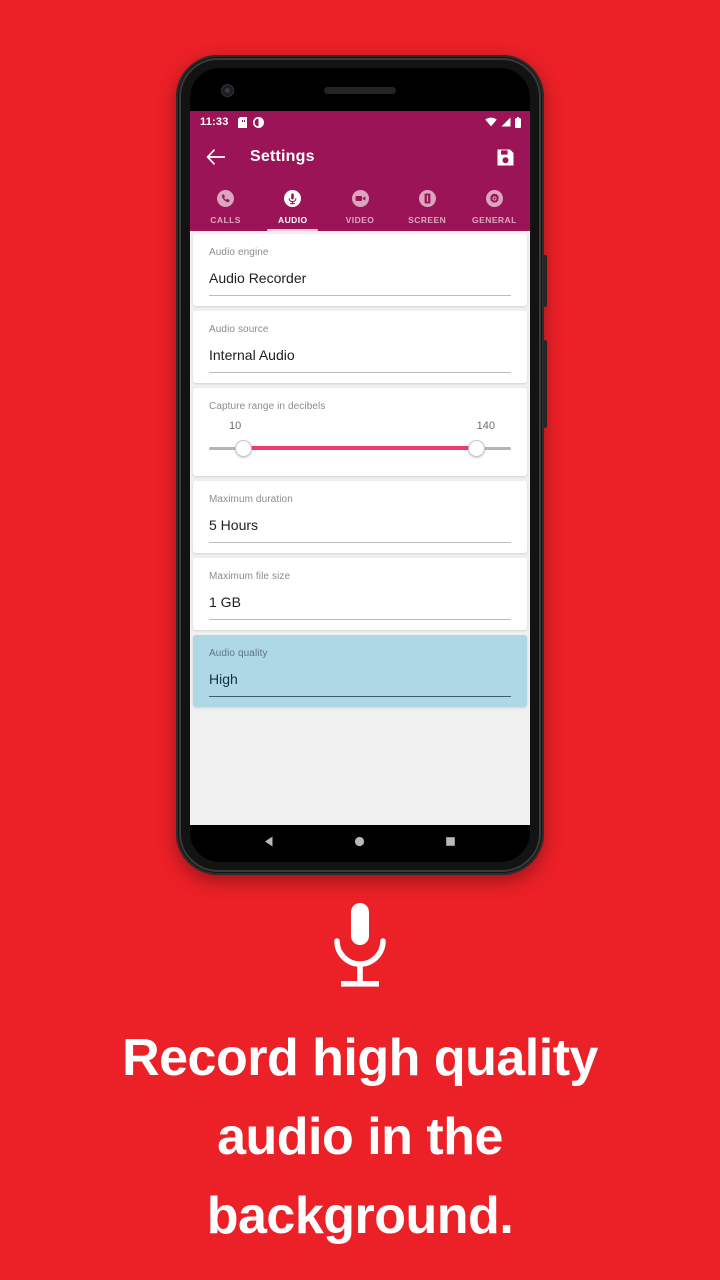 Image resolution: width=720 pixels, height=1280 pixels. I want to click on slider-thumb-max, so click(476, 448).